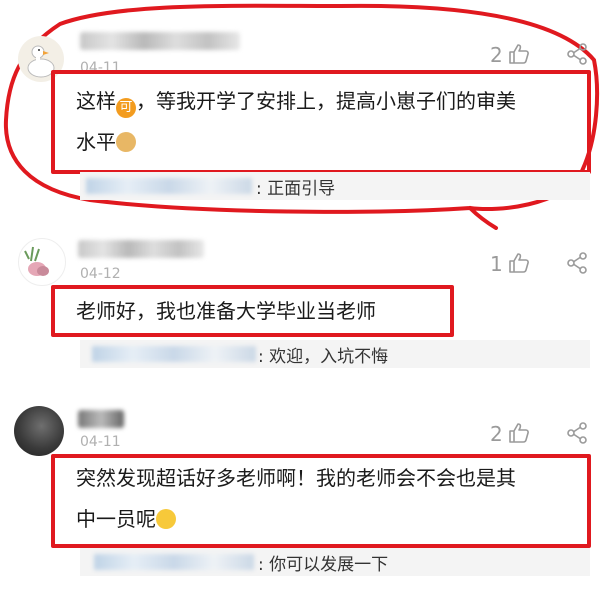 Image resolution: width=600 pixels, height=599 pixels. Describe the element at coordinates (323, 565) in the screenshot. I see `reply-text: : 你可以发展一下` at that location.